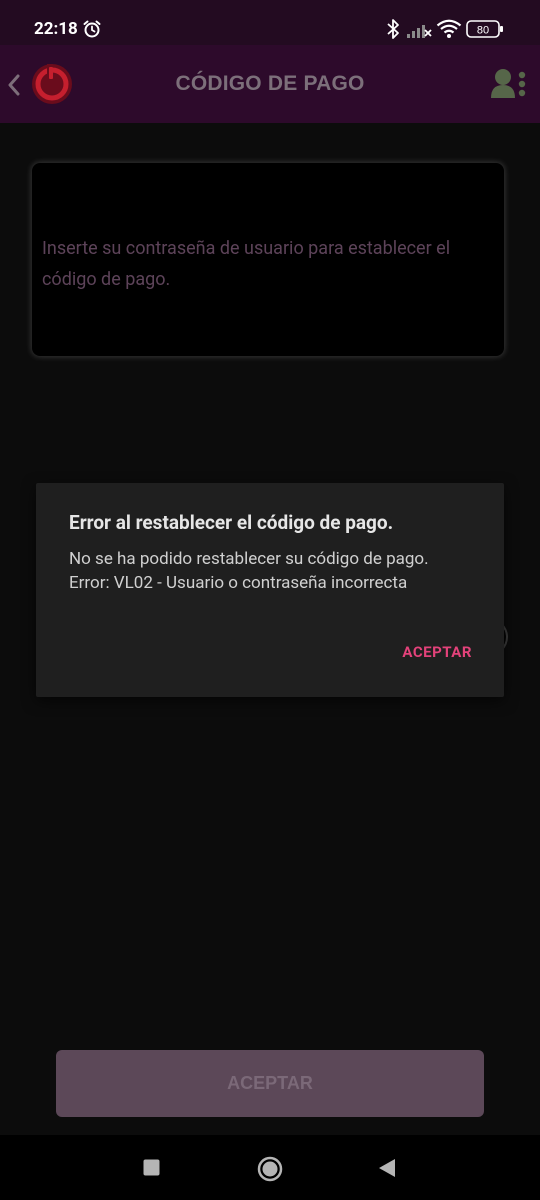 This screenshot has width=540, height=1200. I want to click on alarm-icon, so click(92, 29).